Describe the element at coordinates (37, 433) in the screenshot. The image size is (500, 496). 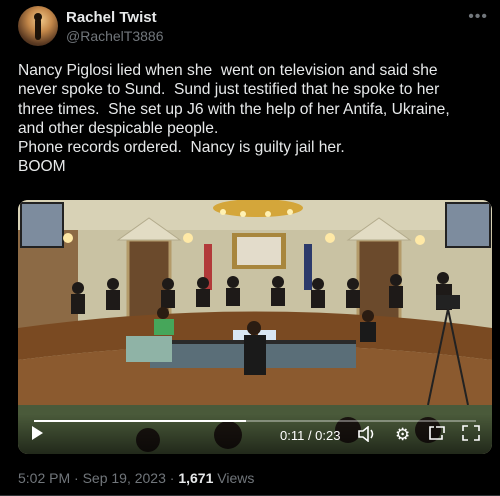
I see `play-icon` at that location.